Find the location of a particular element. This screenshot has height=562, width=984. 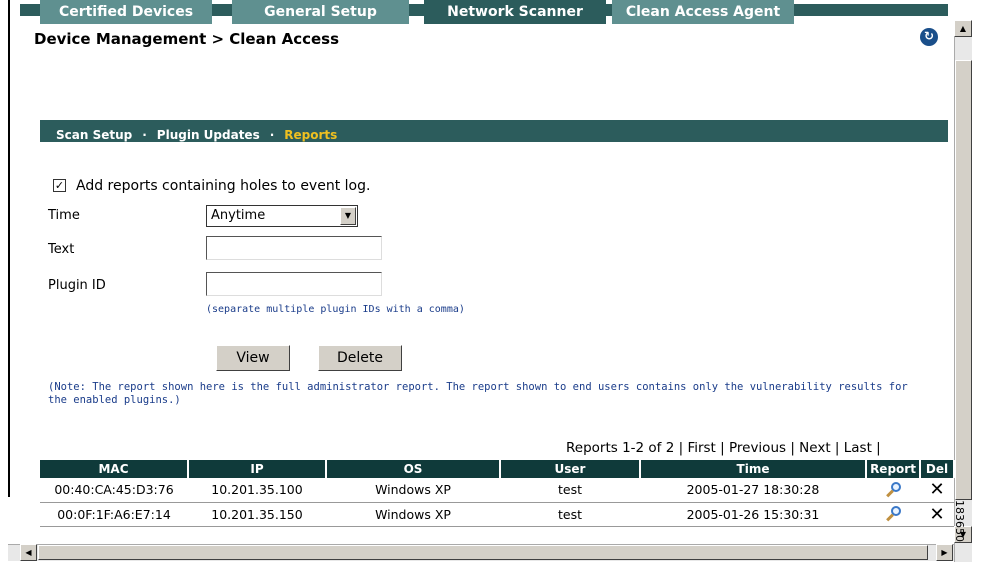

plugin-id-label: Plugin ID is located at coordinates (77, 285).